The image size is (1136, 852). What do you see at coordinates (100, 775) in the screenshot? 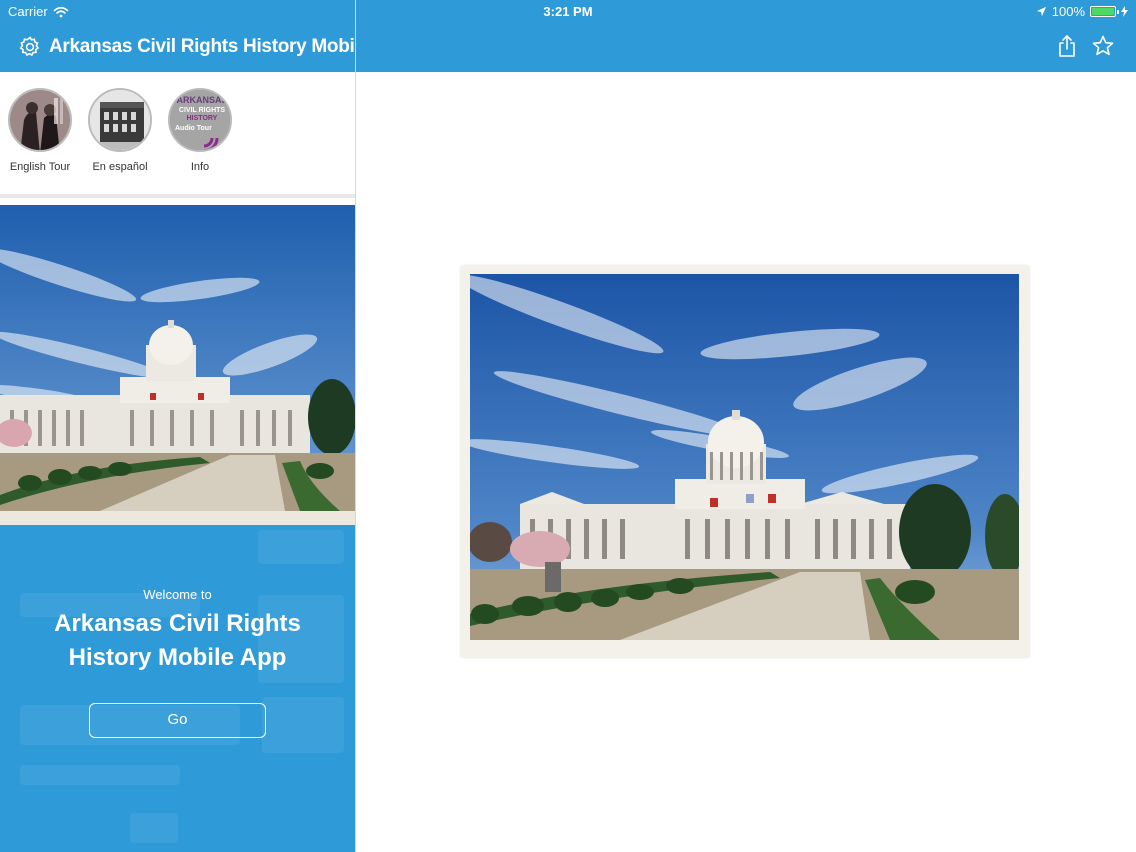
I see `background-ghost-text` at bounding box center [100, 775].